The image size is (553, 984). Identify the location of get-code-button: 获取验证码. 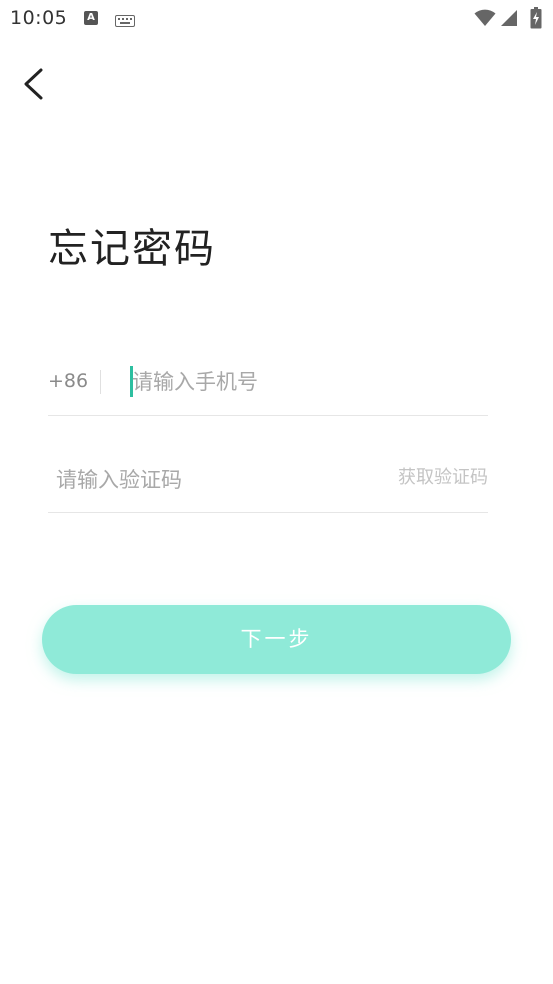
(443, 476).